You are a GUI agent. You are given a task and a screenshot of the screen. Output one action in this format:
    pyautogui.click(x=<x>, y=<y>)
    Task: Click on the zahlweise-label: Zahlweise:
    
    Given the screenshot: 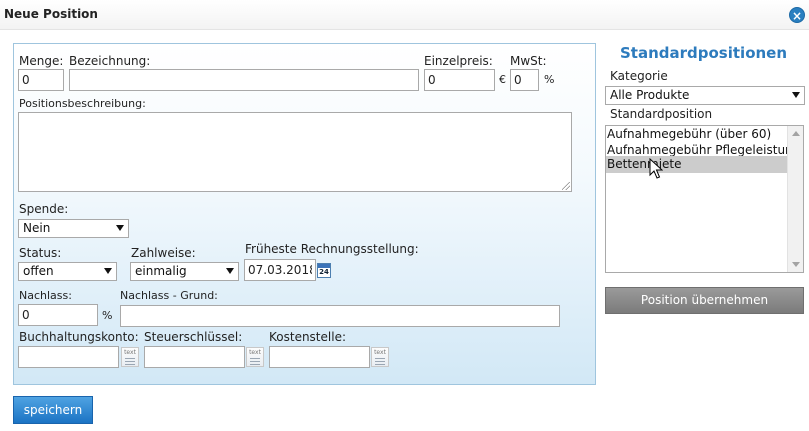 What is the action you would take?
    pyautogui.click(x=163, y=253)
    